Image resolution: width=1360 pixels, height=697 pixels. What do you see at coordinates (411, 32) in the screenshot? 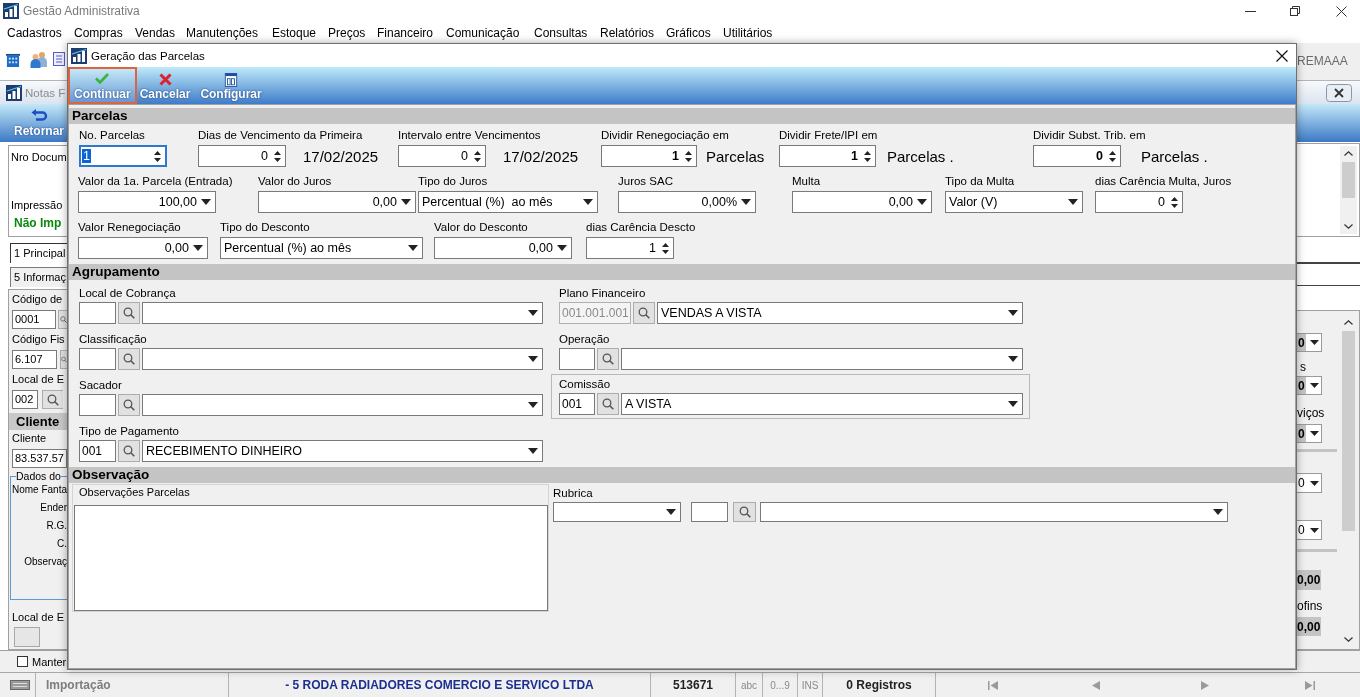
I see `menu-item: Financeiro` at bounding box center [411, 32].